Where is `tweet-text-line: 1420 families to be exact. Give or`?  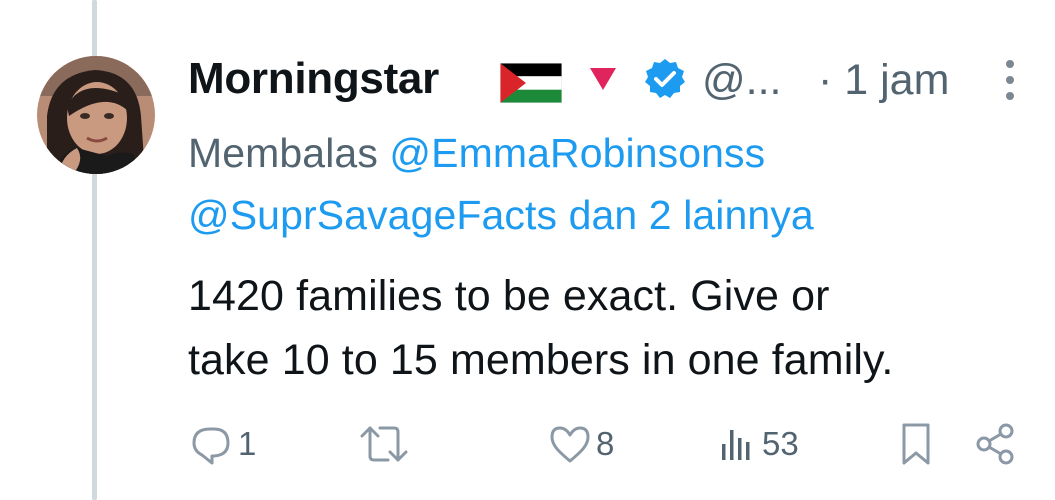 tweet-text-line: 1420 families to be exact. Give or is located at coordinates (509, 296).